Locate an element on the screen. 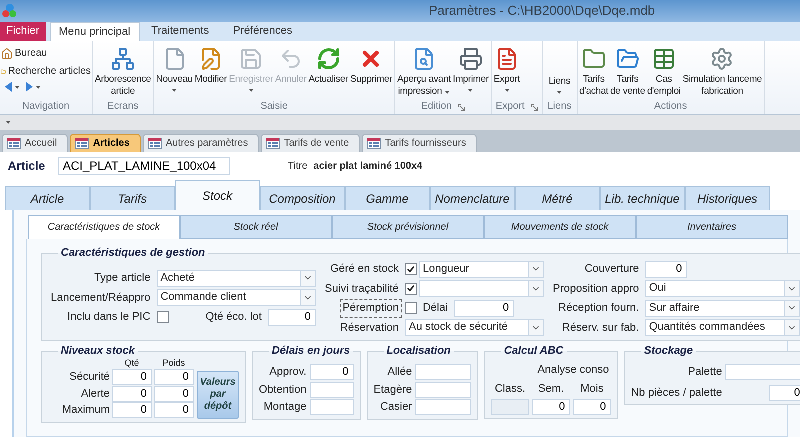  group-title: Calcul ABC is located at coordinates (534, 351).